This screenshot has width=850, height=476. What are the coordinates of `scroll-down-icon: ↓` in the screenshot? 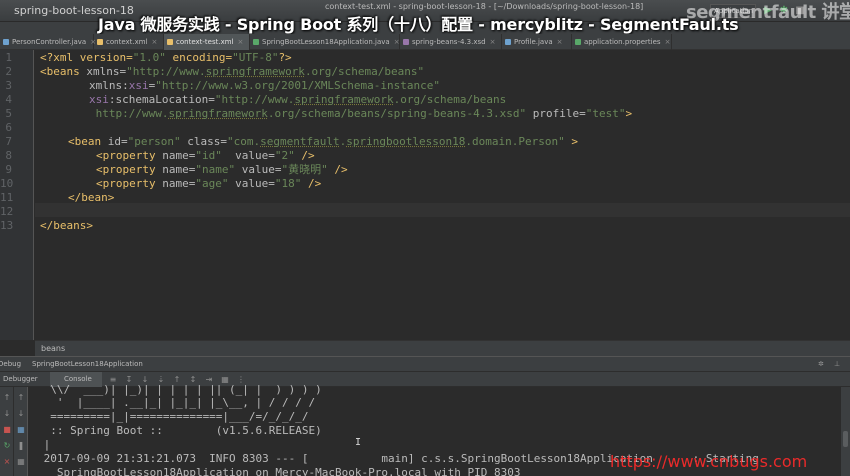 It's located at (7, 414).